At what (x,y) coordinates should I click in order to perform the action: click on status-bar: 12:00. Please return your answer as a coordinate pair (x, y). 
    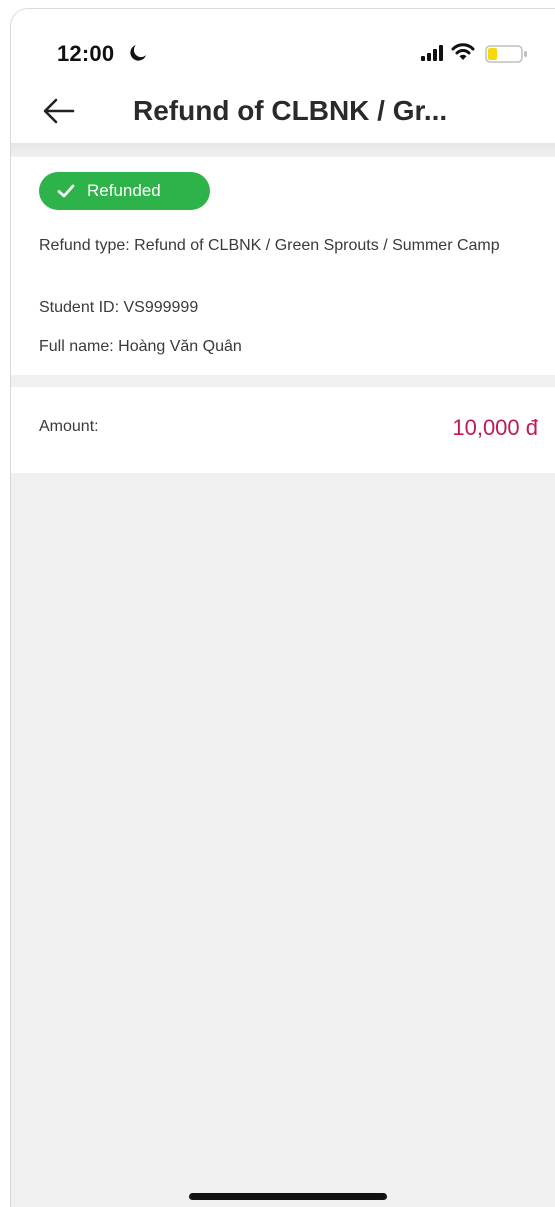
    Looking at the image, I should click on (283, 44).